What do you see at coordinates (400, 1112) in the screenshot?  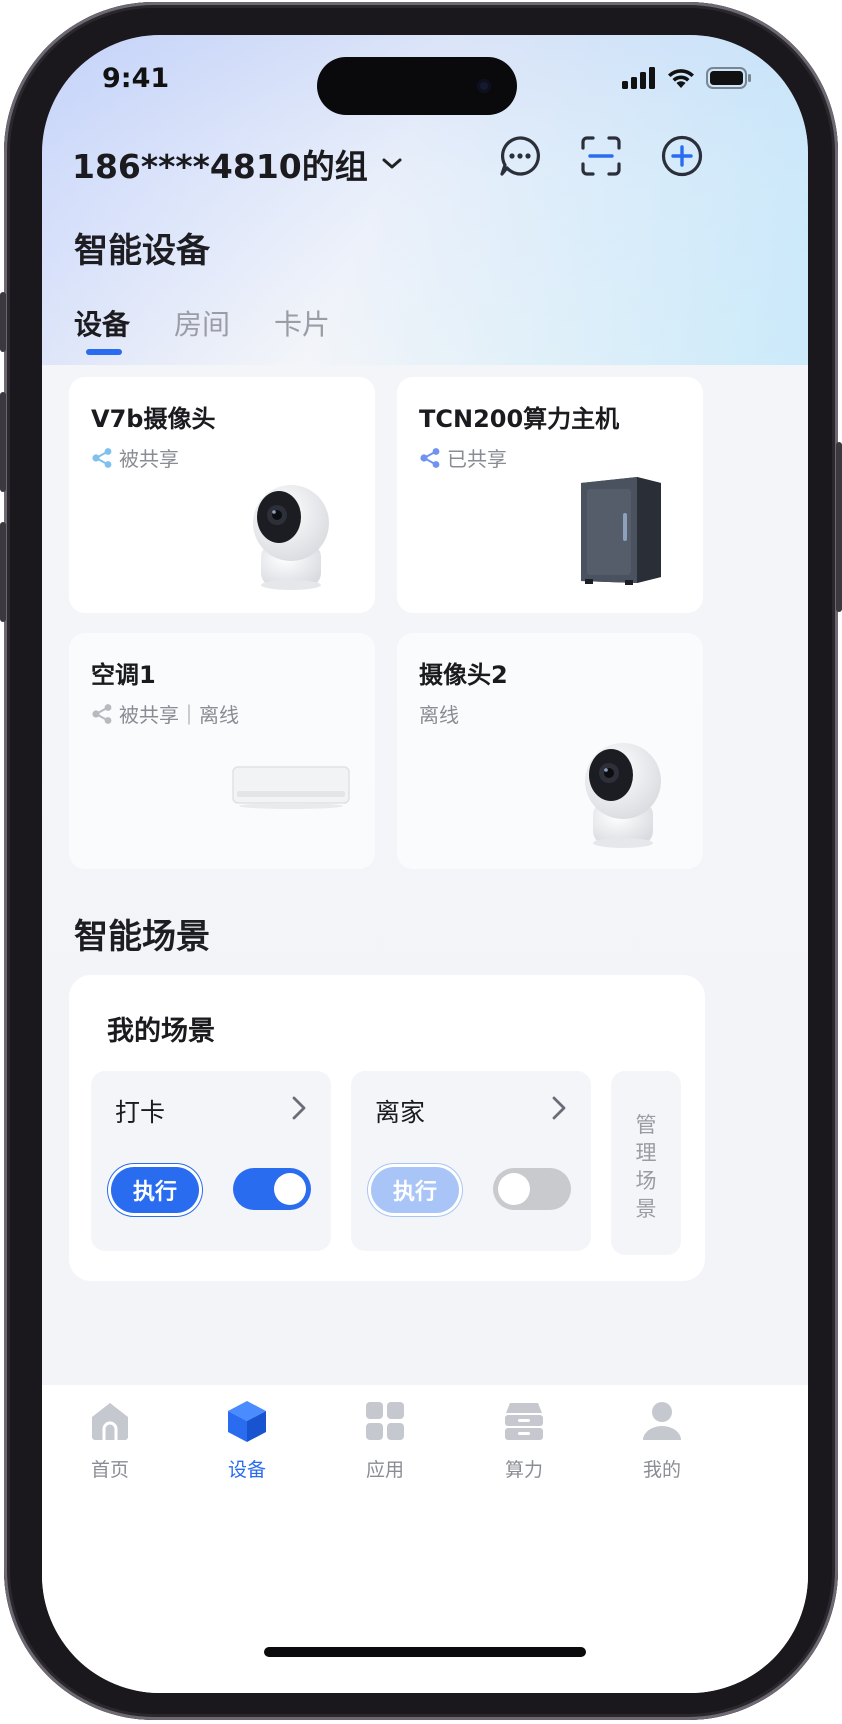 I see `scene-name: 离家` at bounding box center [400, 1112].